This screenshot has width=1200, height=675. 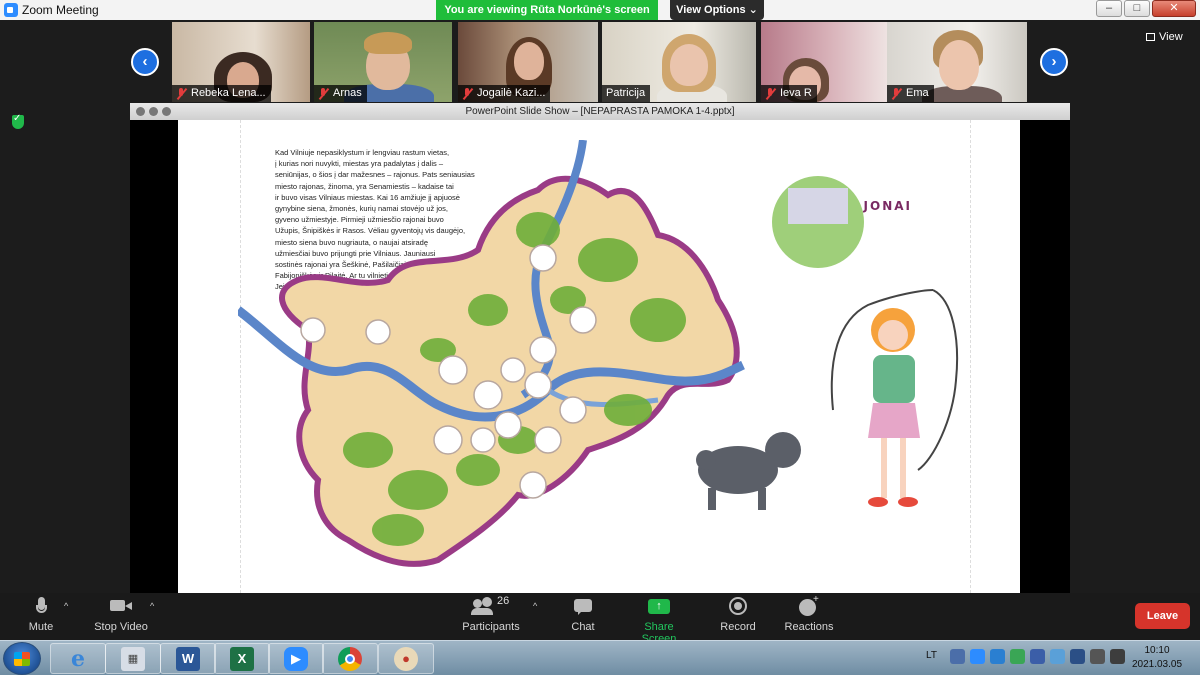 I want to click on participants-count: 26, so click(x=503, y=601).